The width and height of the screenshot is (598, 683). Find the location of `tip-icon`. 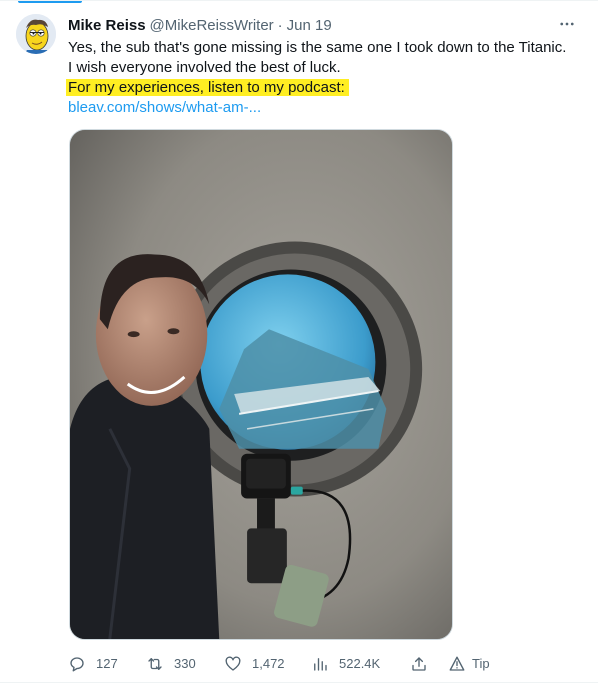

tip-icon is located at coordinates (457, 663).